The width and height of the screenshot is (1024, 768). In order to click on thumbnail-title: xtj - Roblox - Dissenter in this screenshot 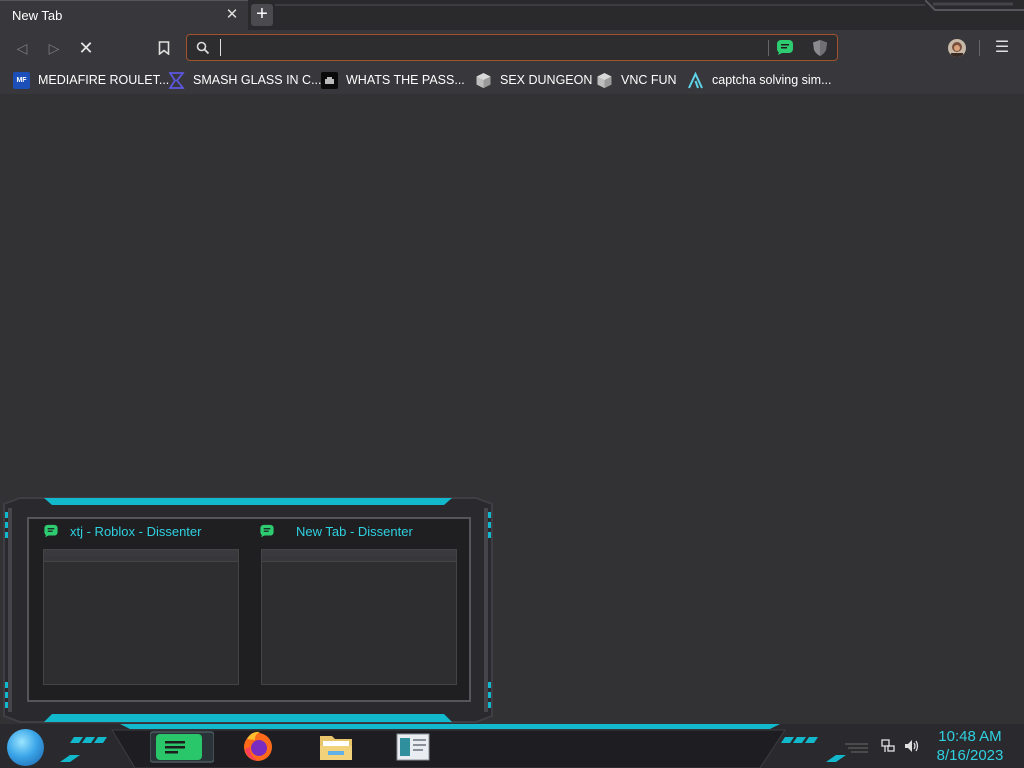, I will do `click(136, 531)`.